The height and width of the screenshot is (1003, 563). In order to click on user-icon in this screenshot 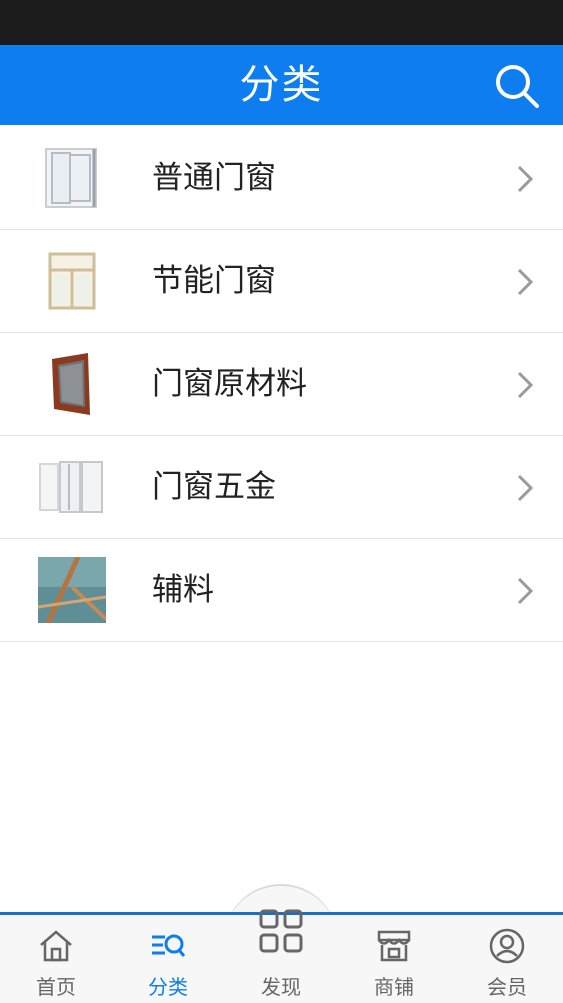, I will do `click(507, 946)`.